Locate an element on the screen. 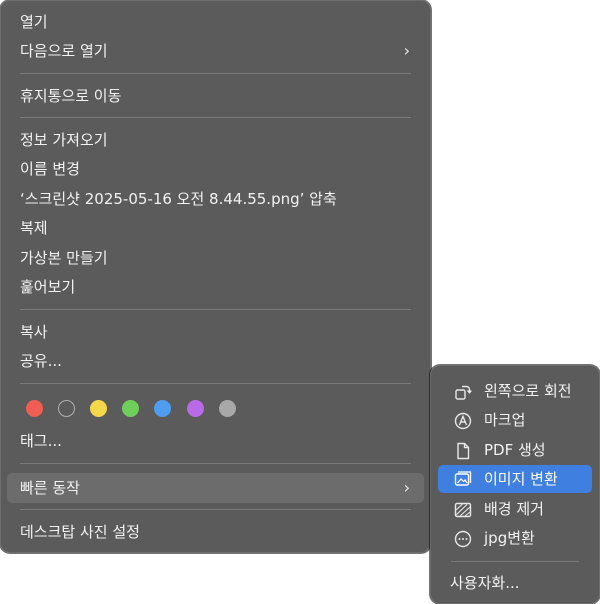 This screenshot has width=600, height=604. menu-item-rename: 이름 변경 is located at coordinates (219, 169).